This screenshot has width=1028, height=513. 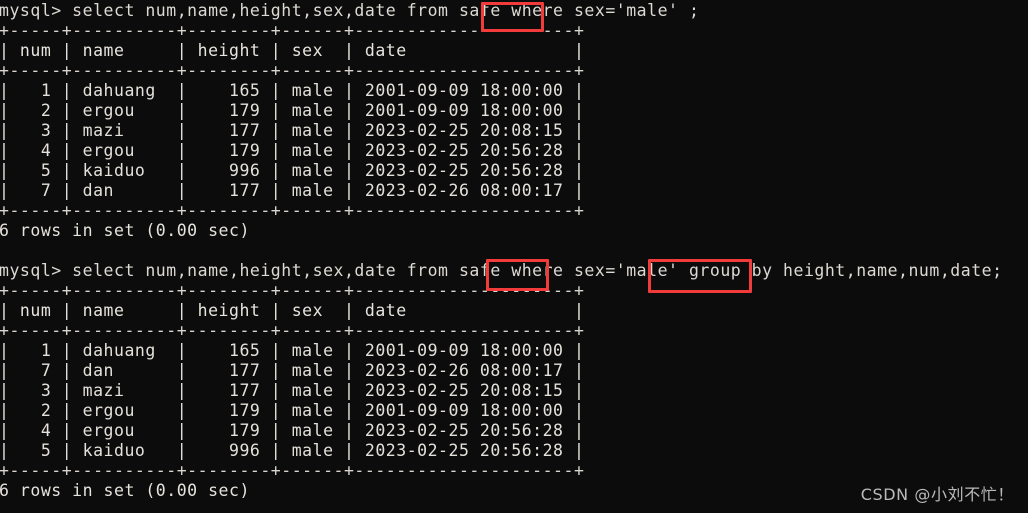 What do you see at coordinates (292, 50) in the screenshot?
I see `table-1-header-row: | num | name | height | sex | date |` at bounding box center [292, 50].